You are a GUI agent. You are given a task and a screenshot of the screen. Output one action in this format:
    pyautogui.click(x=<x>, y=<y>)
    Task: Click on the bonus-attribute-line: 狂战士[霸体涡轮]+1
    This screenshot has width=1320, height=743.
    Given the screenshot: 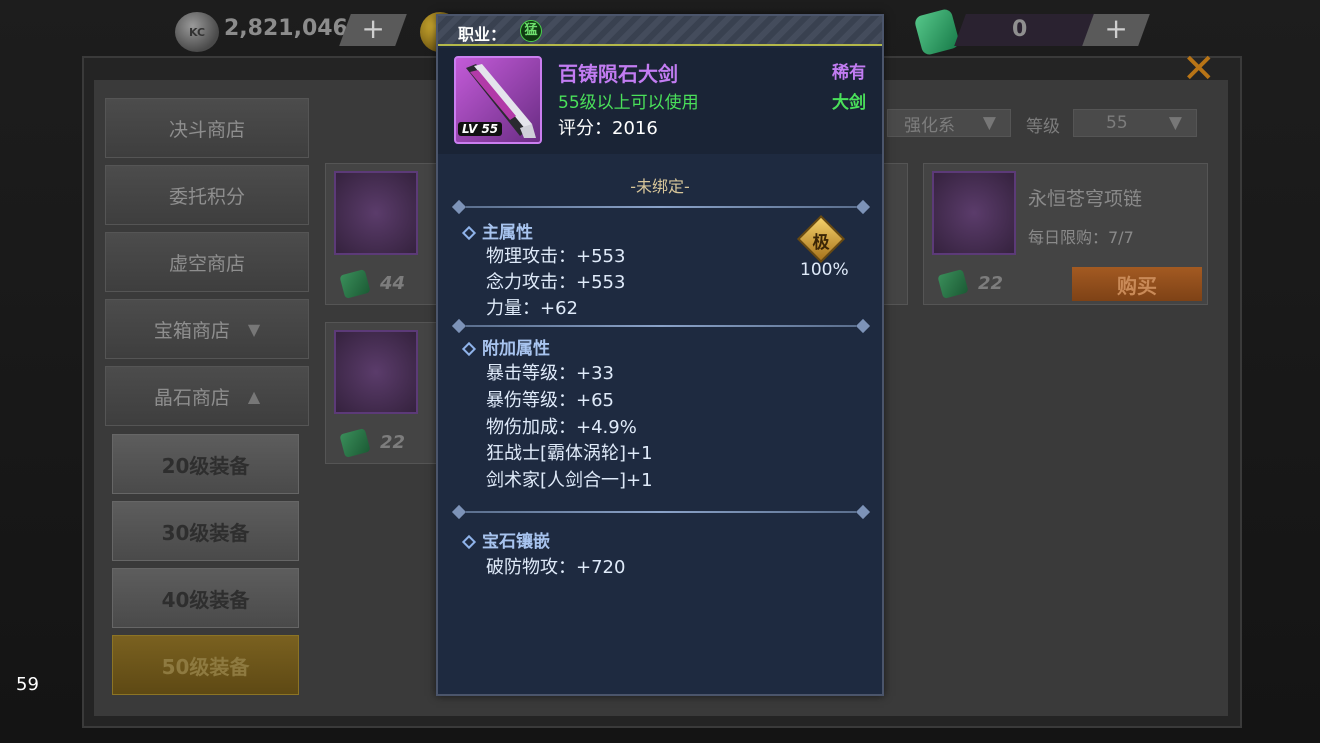 What is the action you would take?
    pyautogui.click(x=569, y=453)
    